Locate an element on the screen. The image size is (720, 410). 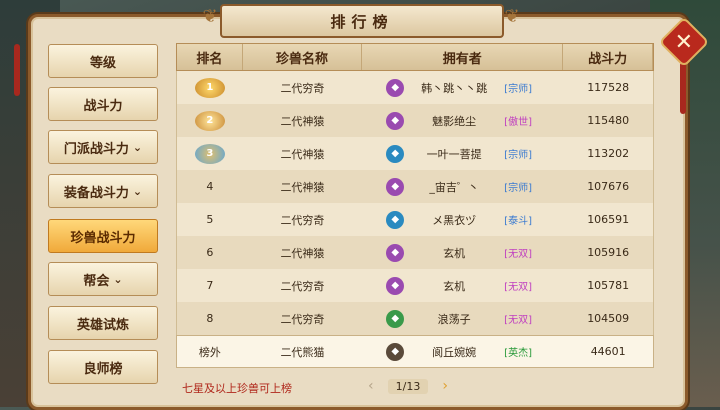
close-icon: ✕ is located at coordinates (684, 42).